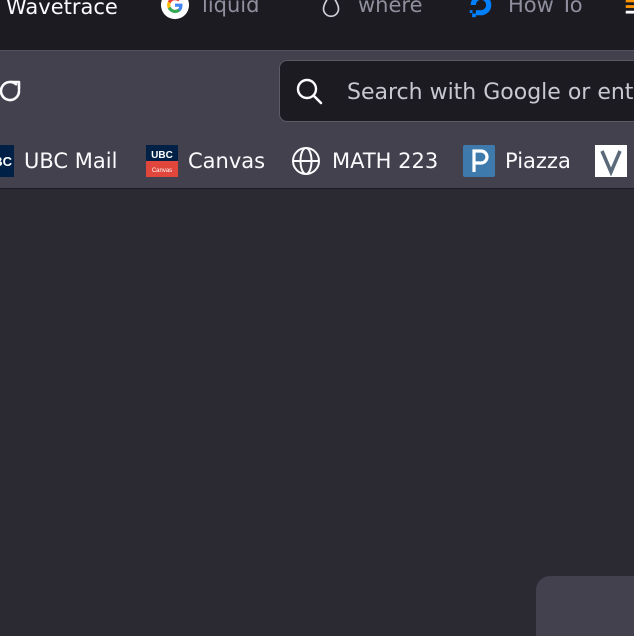 The image size is (634, 636). What do you see at coordinates (385, 161) in the screenshot?
I see `bookmark-label: MATH 223` at bounding box center [385, 161].